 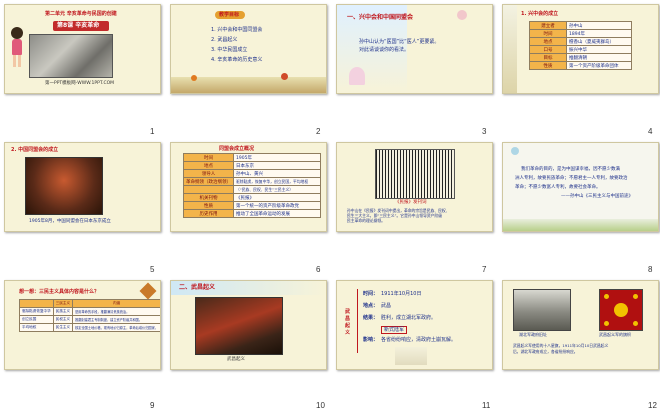 I want to click on grass-decoration, so click(x=580, y=225).